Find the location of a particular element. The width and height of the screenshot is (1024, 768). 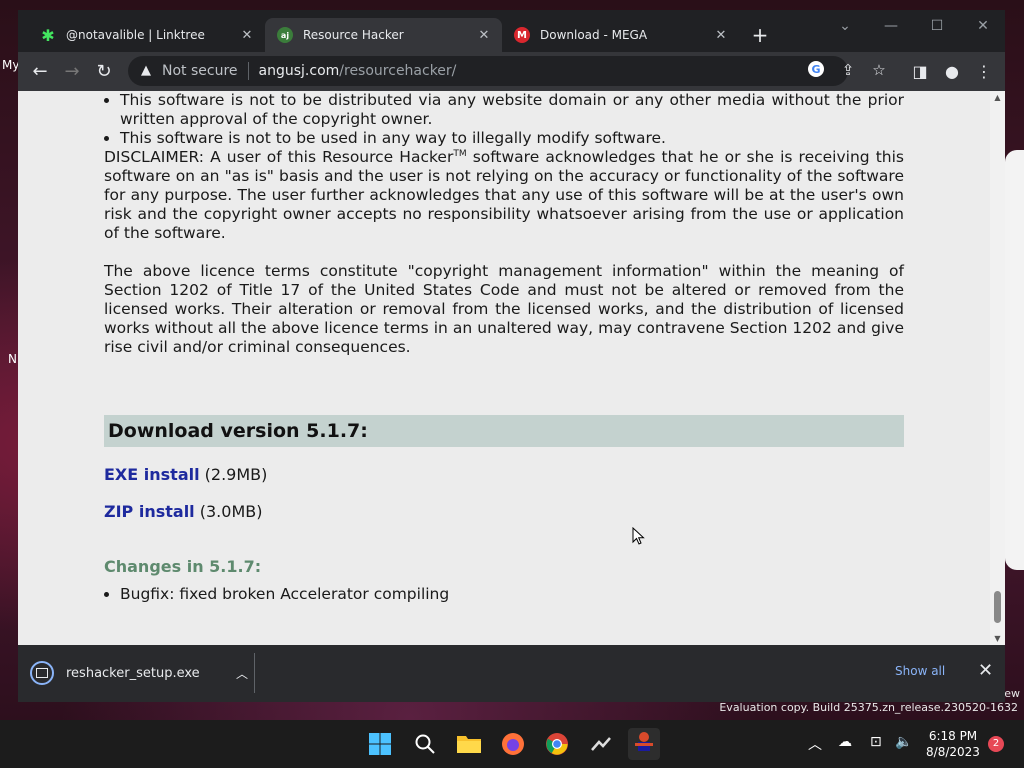

tab-resource-hacker: aj Resource Hacker ✕ is located at coordinates (383, 35).